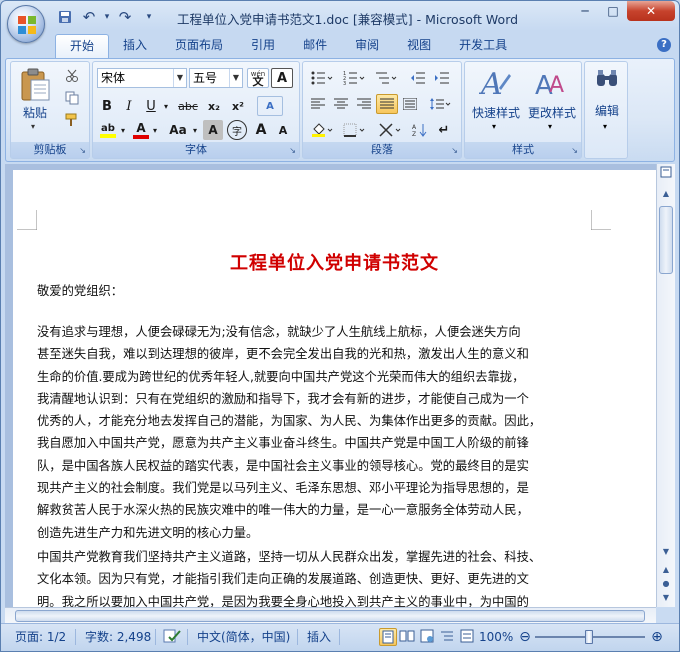 Image resolution: width=680 pixels, height=652 pixels. I want to click on editing-dropdown-icon: ▾, so click(605, 126).